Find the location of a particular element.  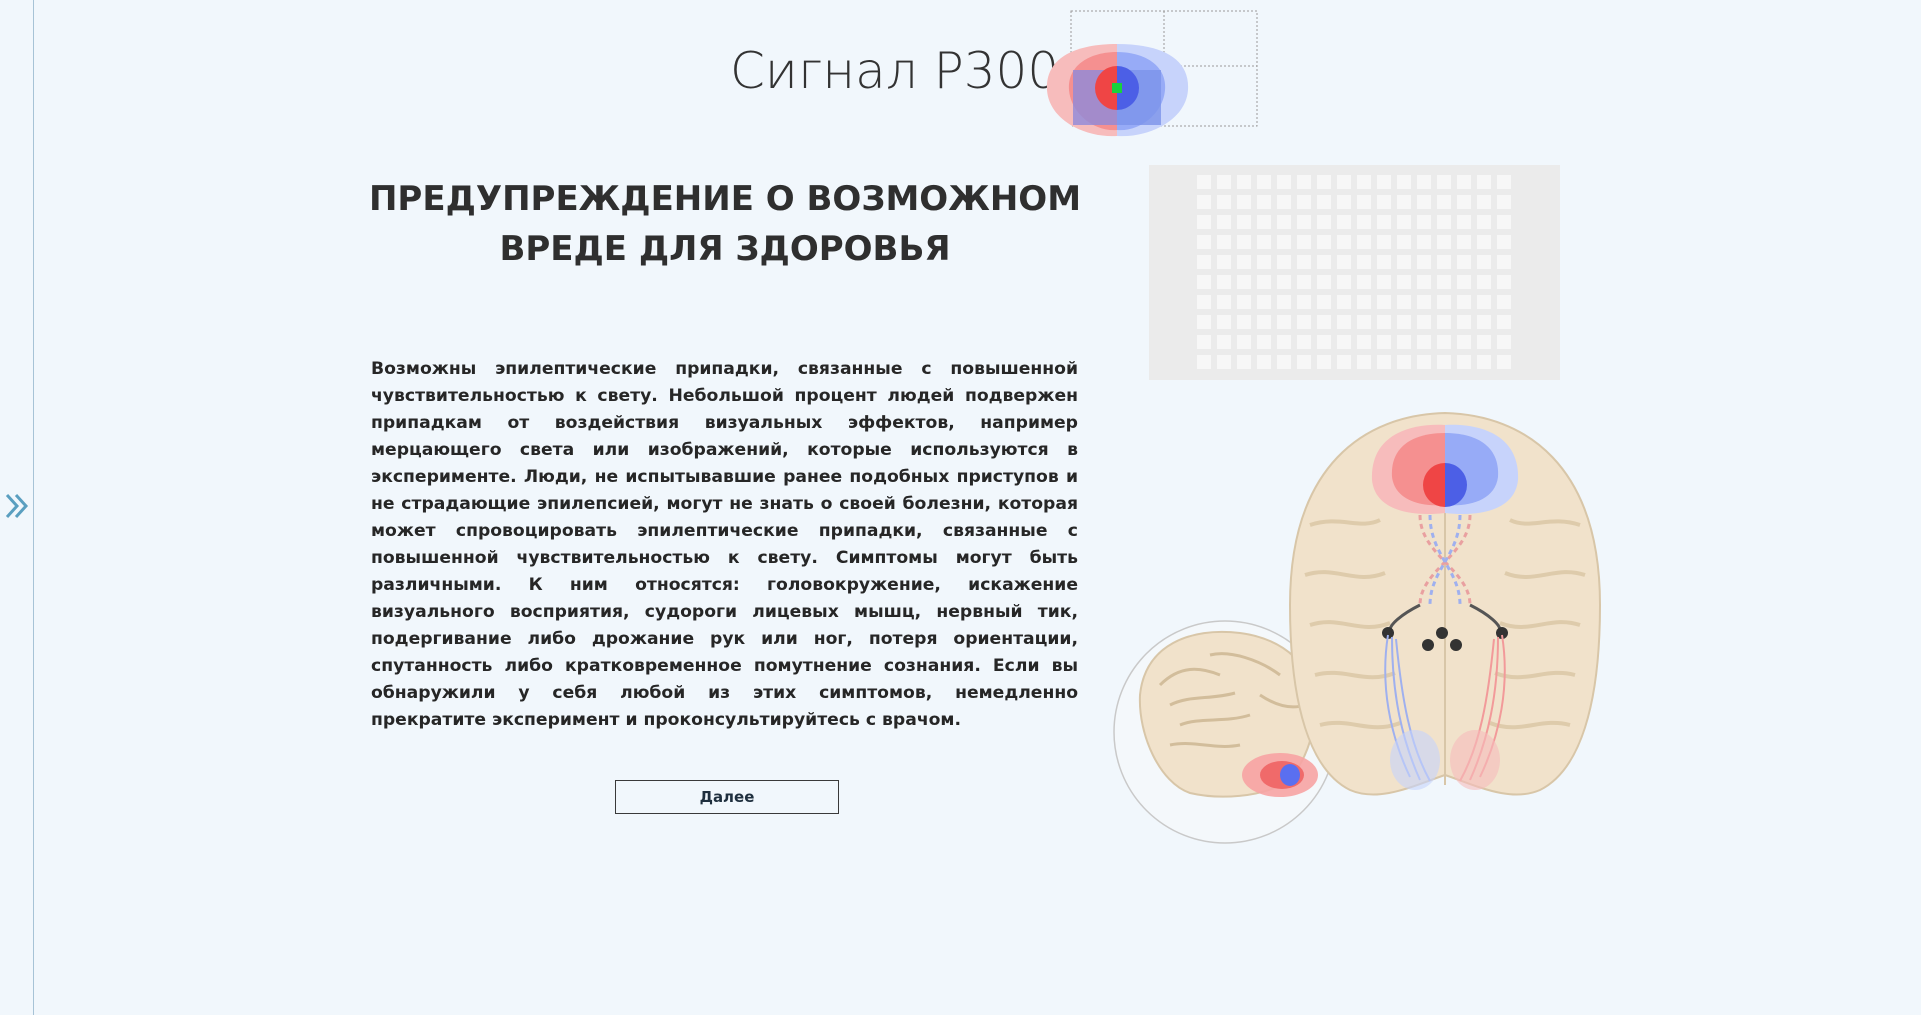

sidebar-toggle-button is located at coordinates (16, 508).